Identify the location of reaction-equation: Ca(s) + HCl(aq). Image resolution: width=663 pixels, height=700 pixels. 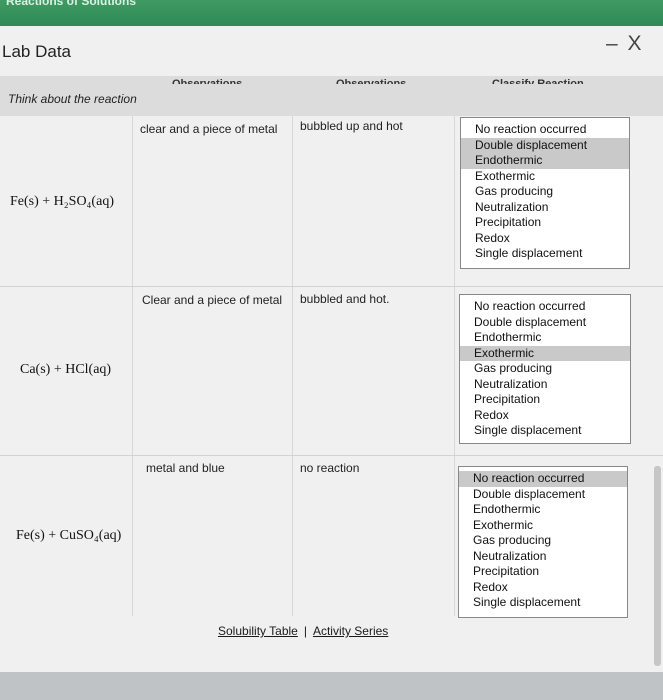
(66, 369).